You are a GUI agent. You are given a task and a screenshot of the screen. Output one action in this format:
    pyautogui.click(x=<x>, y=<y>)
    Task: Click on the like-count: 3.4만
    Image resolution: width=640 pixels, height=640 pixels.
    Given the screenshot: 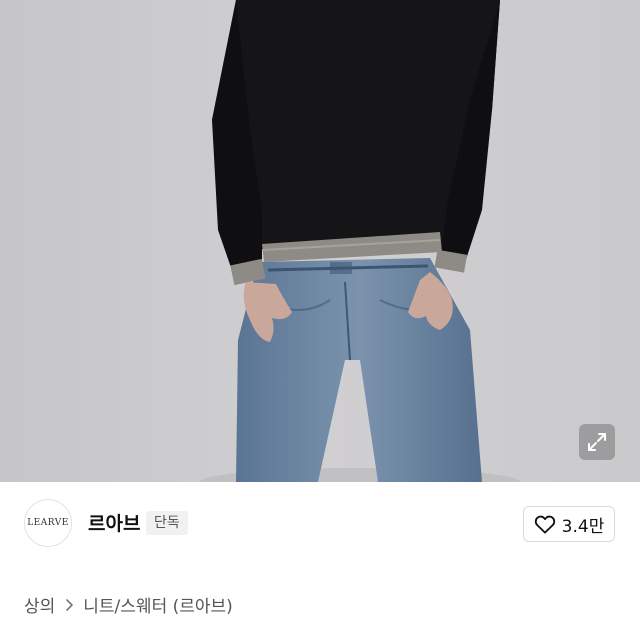 What is the action you would take?
    pyautogui.click(x=583, y=526)
    